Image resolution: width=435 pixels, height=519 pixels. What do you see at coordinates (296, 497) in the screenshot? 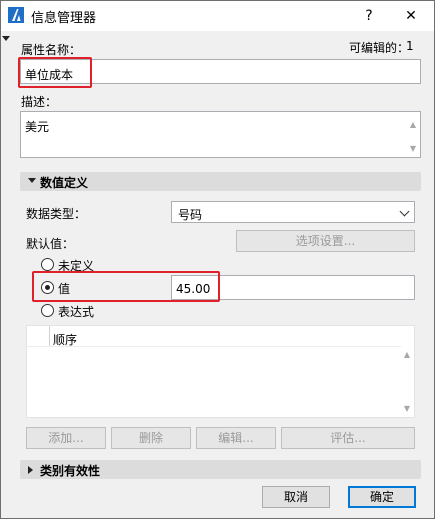
I see `cancel-button: 取消` at bounding box center [296, 497].